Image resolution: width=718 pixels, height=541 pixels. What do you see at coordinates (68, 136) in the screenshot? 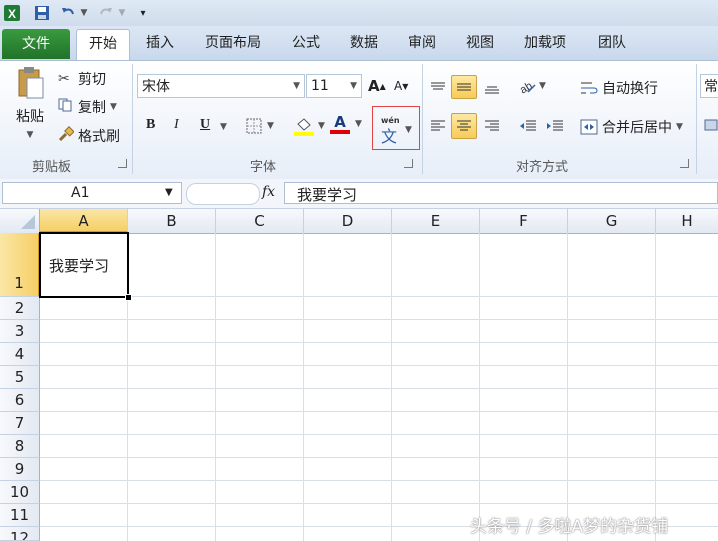
I see `paintbrush-icon` at bounding box center [68, 136].